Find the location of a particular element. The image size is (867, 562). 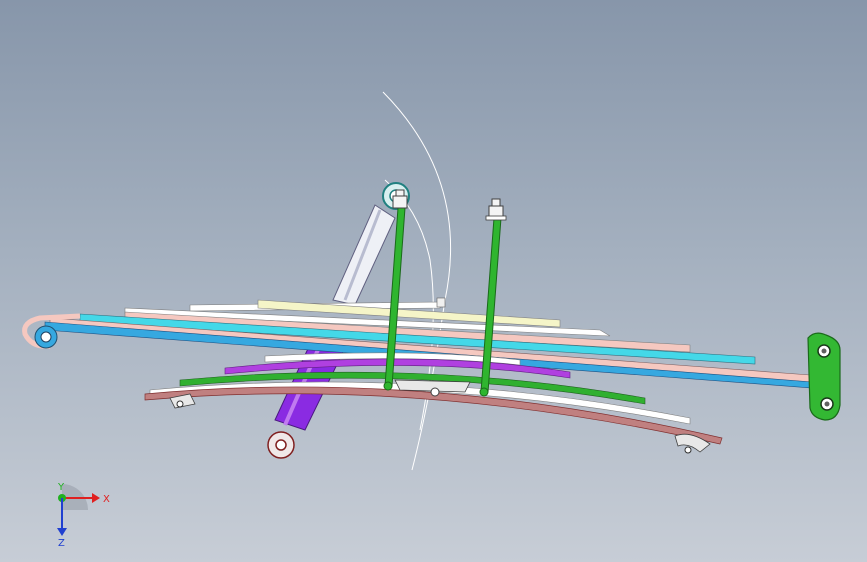

z-axis-arrow is located at coordinates (62, 532).